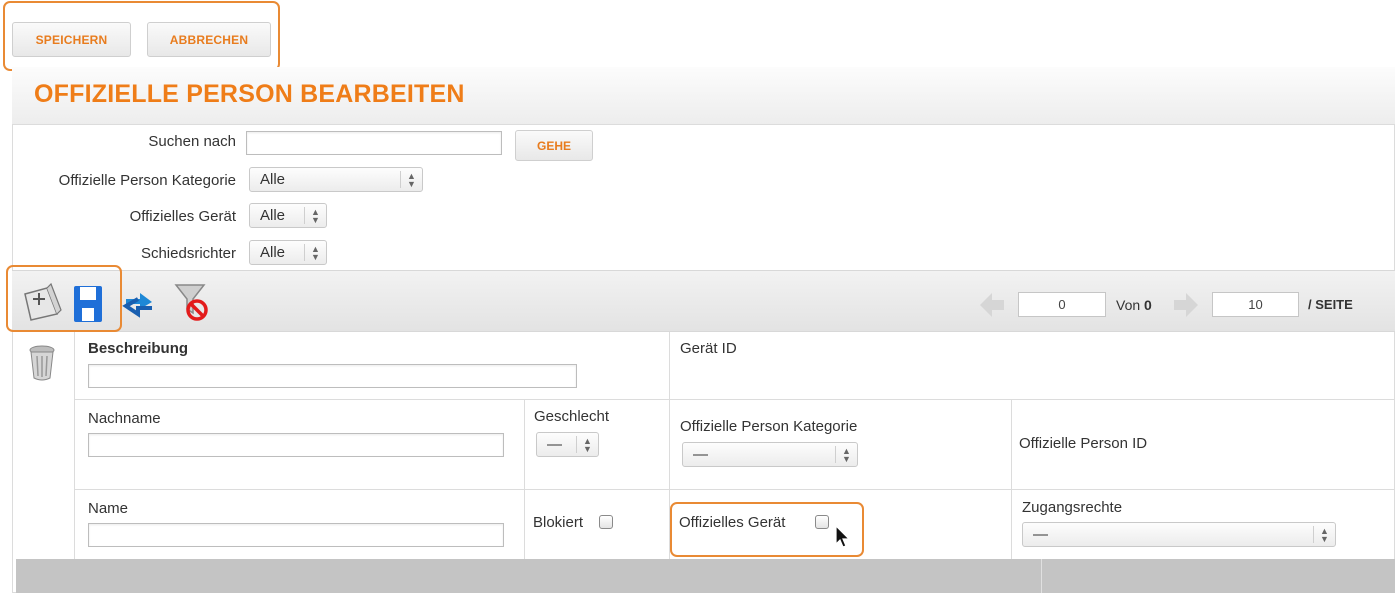 This screenshot has width=1398, height=593. Describe the element at coordinates (1148, 305) in the screenshot. I see `pager-total: 0` at that location.